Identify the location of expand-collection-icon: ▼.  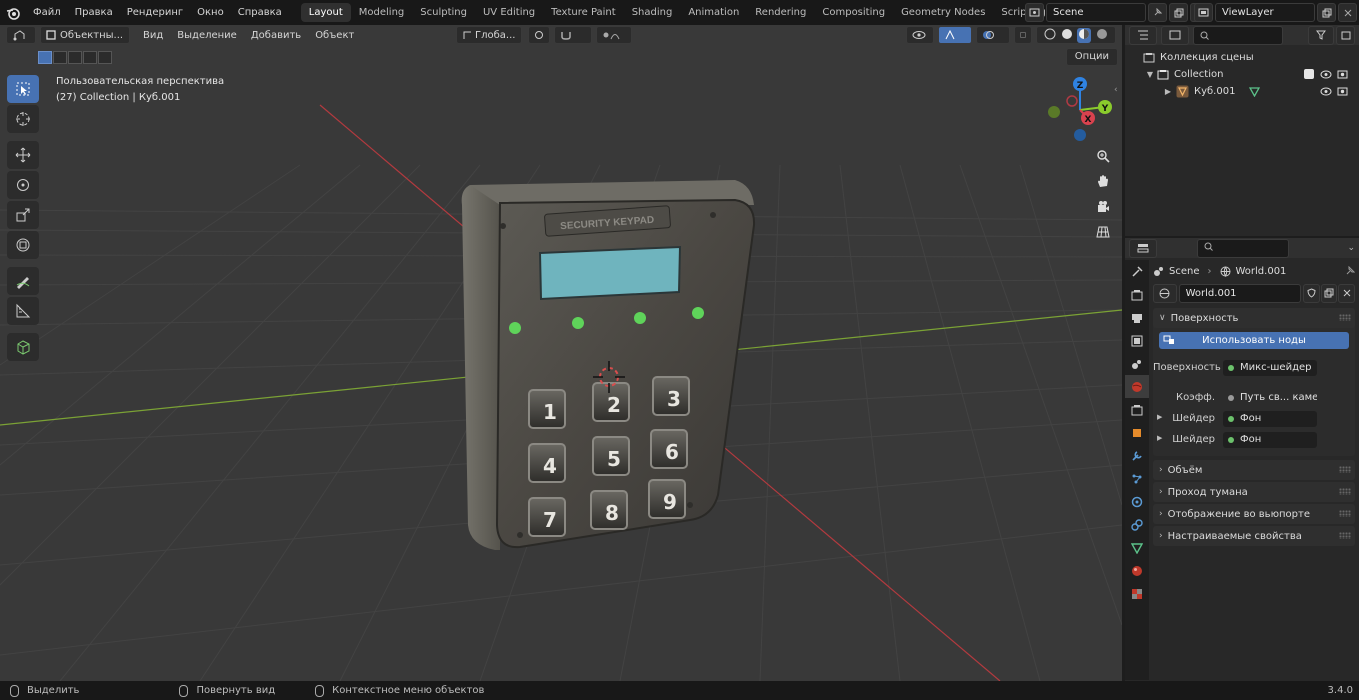
(1150, 74).